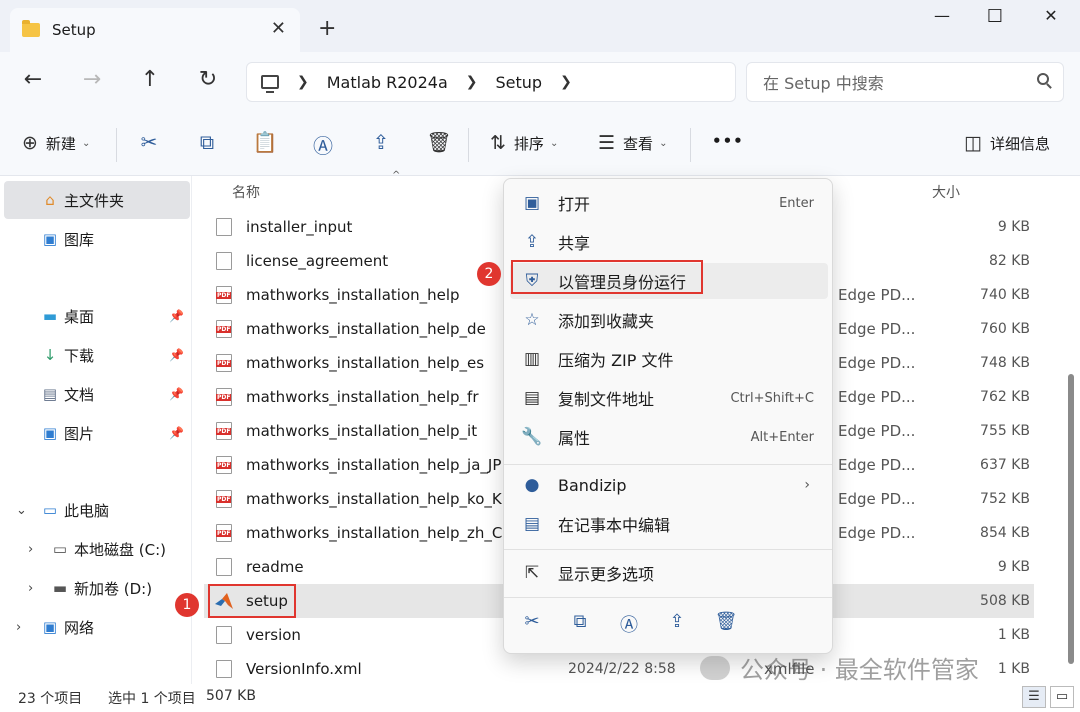 The height and width of the screenshot is (712, 1080). Describe the element at coordinates (574, 438) in the screenshot. I see `menu-label: 属性` at that location.